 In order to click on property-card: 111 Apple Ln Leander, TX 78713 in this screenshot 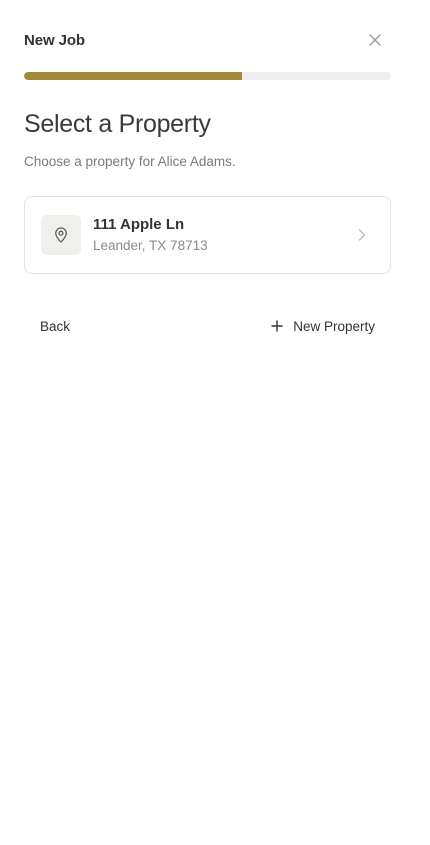, I will do `click(207, 235)`.